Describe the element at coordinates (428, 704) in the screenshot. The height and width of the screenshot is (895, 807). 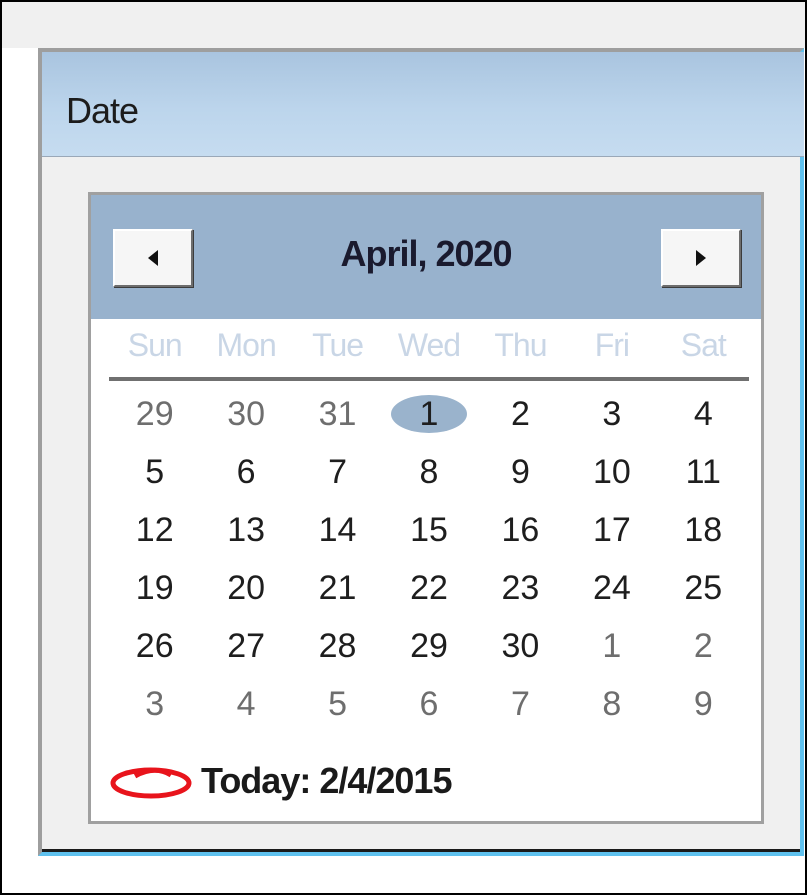
I see `day-cell-next-month: 6` at that location.